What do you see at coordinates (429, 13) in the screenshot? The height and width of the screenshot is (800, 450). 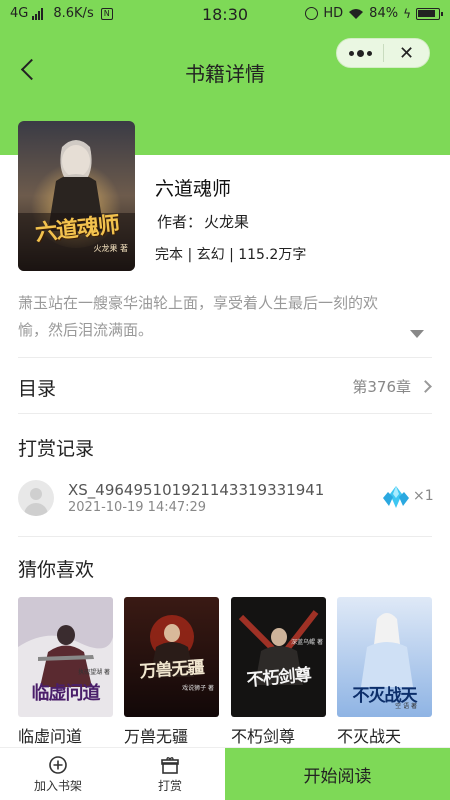 I see `battery-icon` at bounding box center [429, 13].